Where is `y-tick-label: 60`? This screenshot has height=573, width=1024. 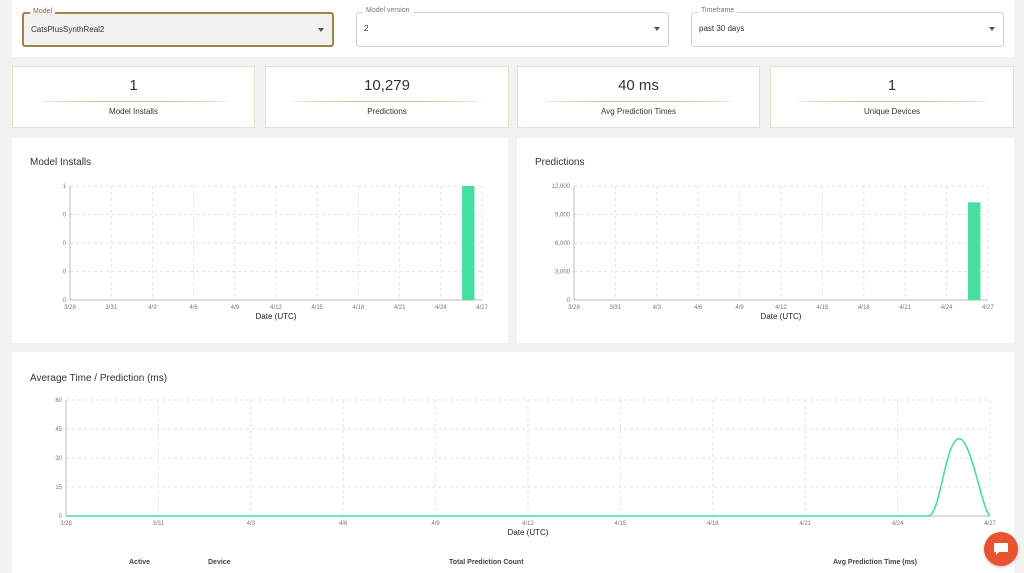 y-tick-label: 60 is located at coordinates (58, 401).